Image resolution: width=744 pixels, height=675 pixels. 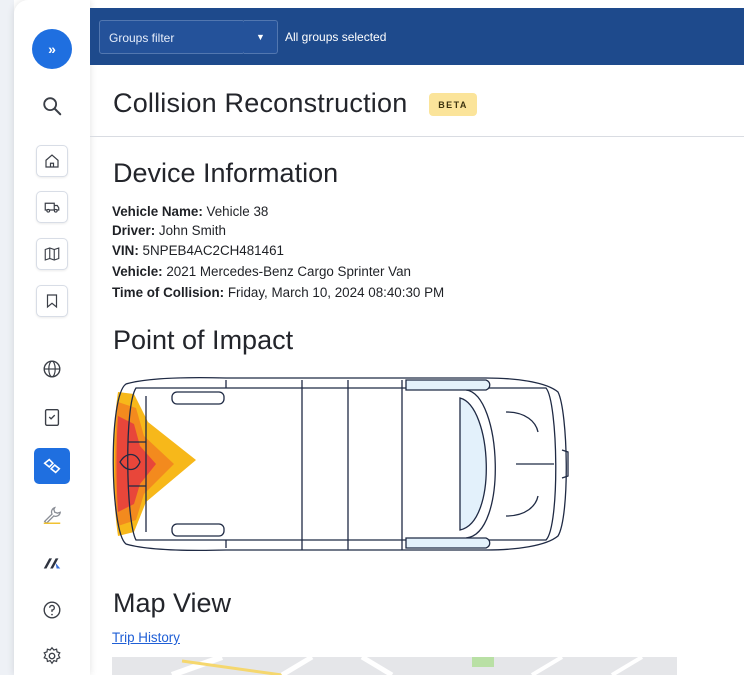 I want to click on sidebar-item-home, so click(x=52, y=161).